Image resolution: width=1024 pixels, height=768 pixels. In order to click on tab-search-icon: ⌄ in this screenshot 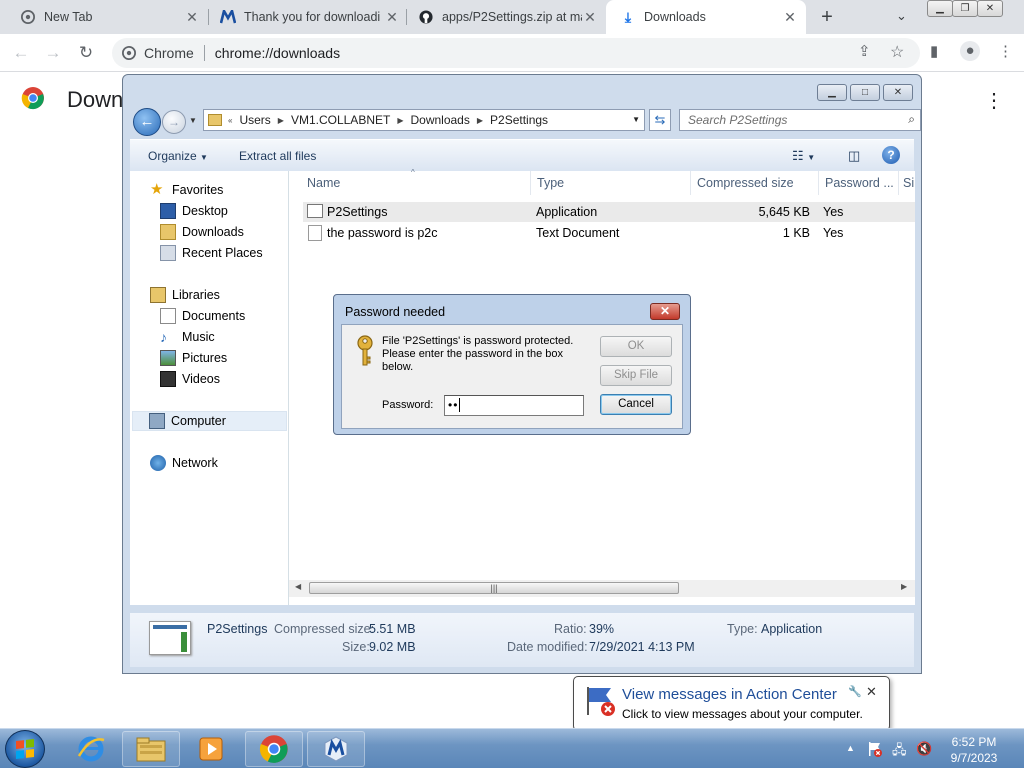, I will do `click(901, 16)`.